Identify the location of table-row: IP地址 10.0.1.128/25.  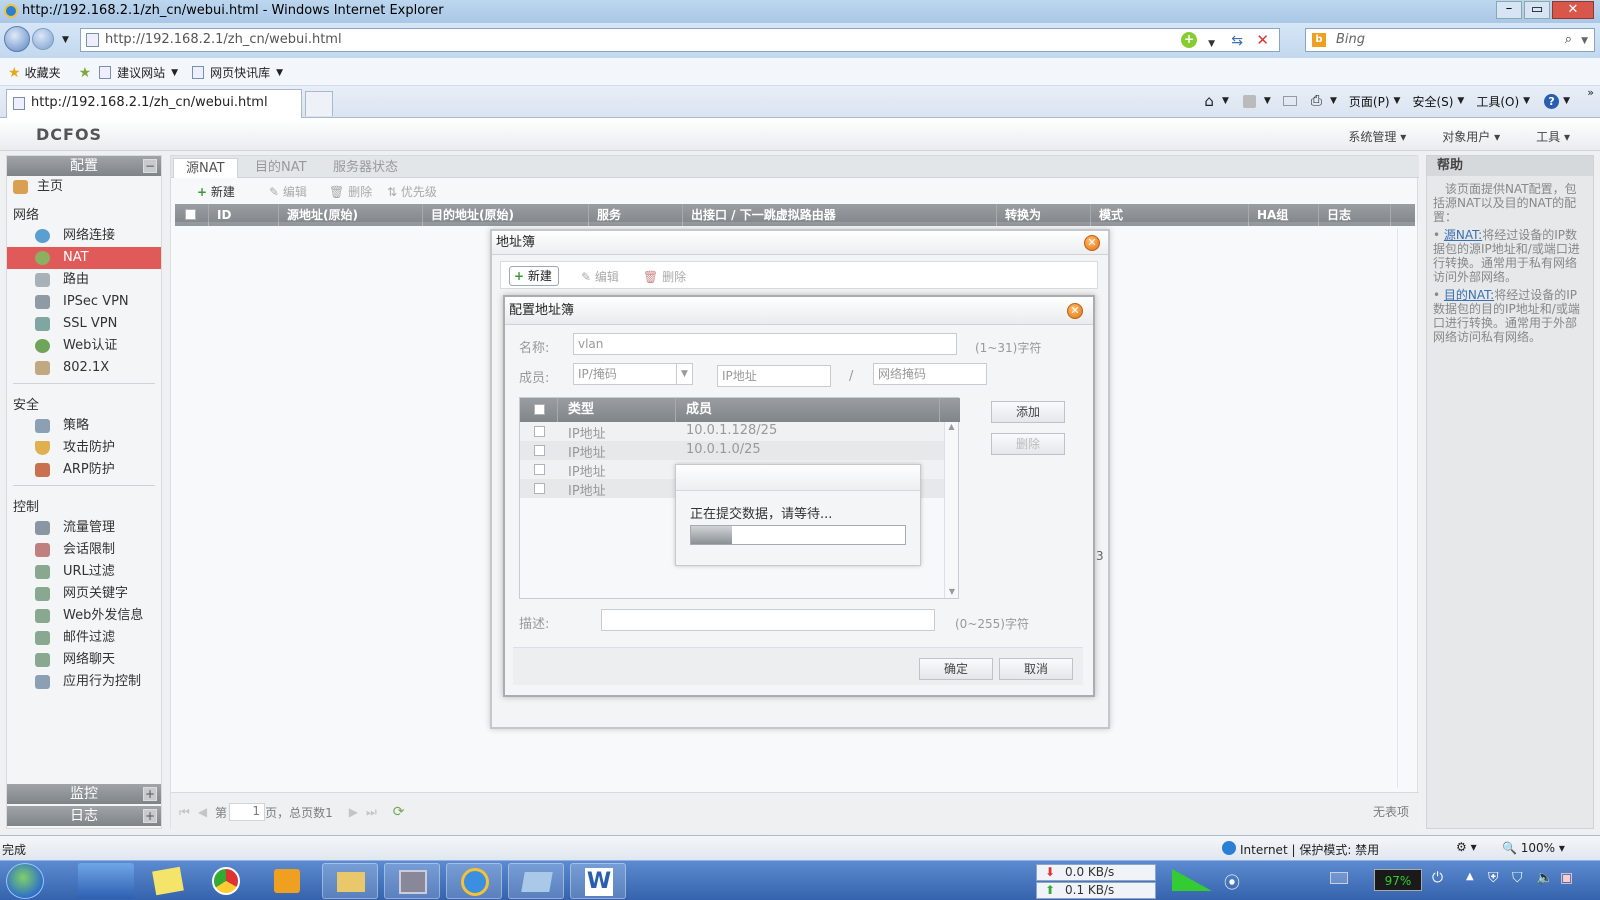
(732, 432).